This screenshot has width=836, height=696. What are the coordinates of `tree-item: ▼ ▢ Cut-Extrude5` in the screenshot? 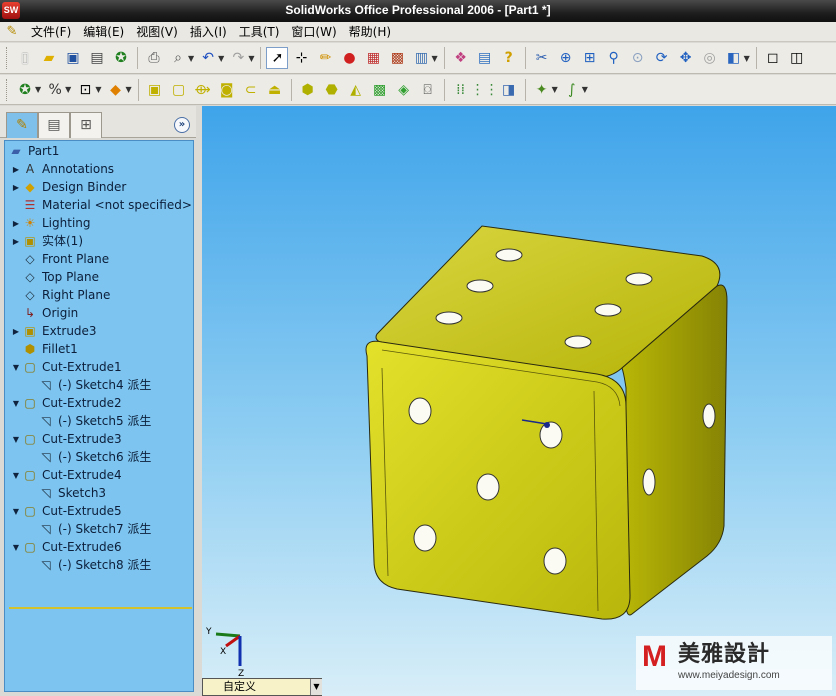 It's located at (66, 511).